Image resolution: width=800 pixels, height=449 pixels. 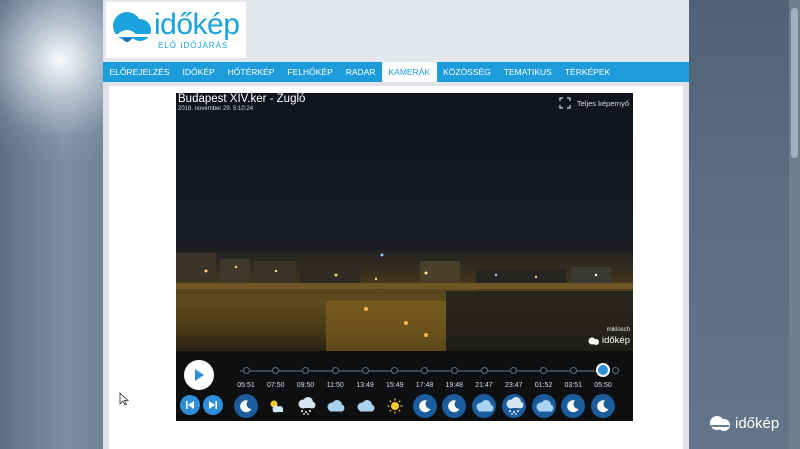 What do you see at coordinates (396, 31) in the screenshot?
I see `site-header: időkép ELŐ IDŐJÁRÁS` at bounding box center [396, 31].